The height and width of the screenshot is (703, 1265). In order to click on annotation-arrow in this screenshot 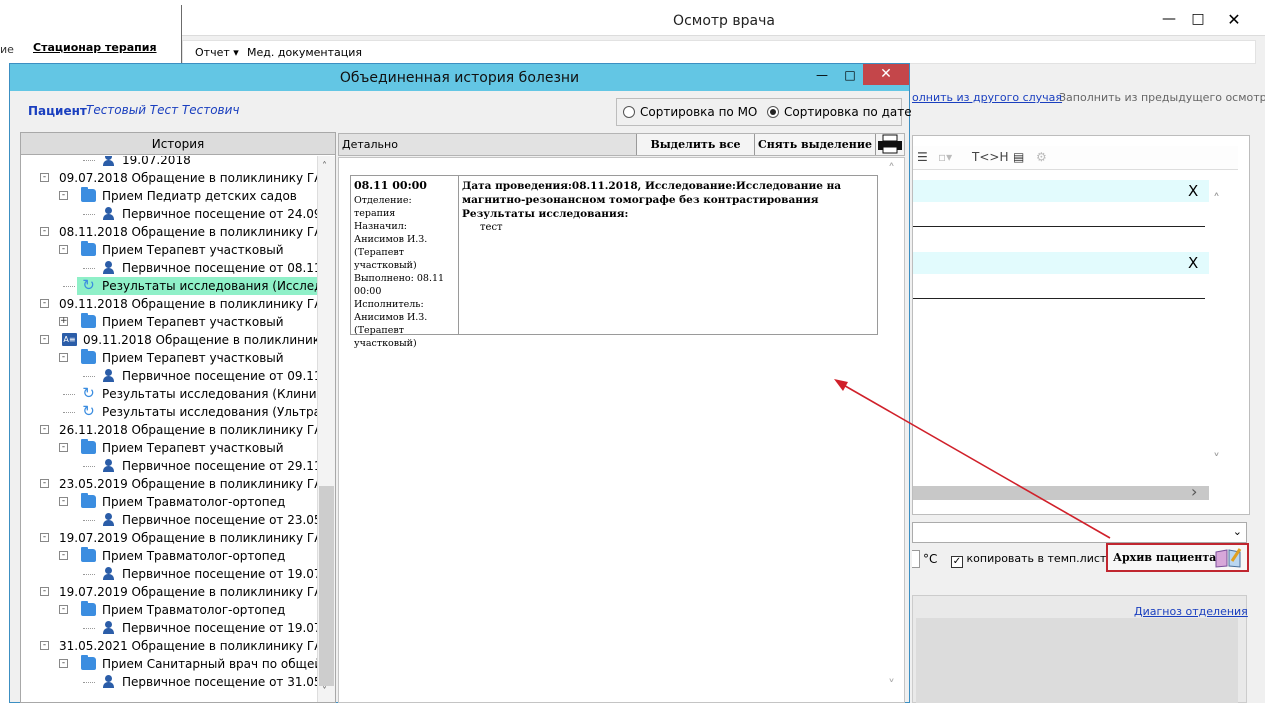, I will do `click(972, 459)`.